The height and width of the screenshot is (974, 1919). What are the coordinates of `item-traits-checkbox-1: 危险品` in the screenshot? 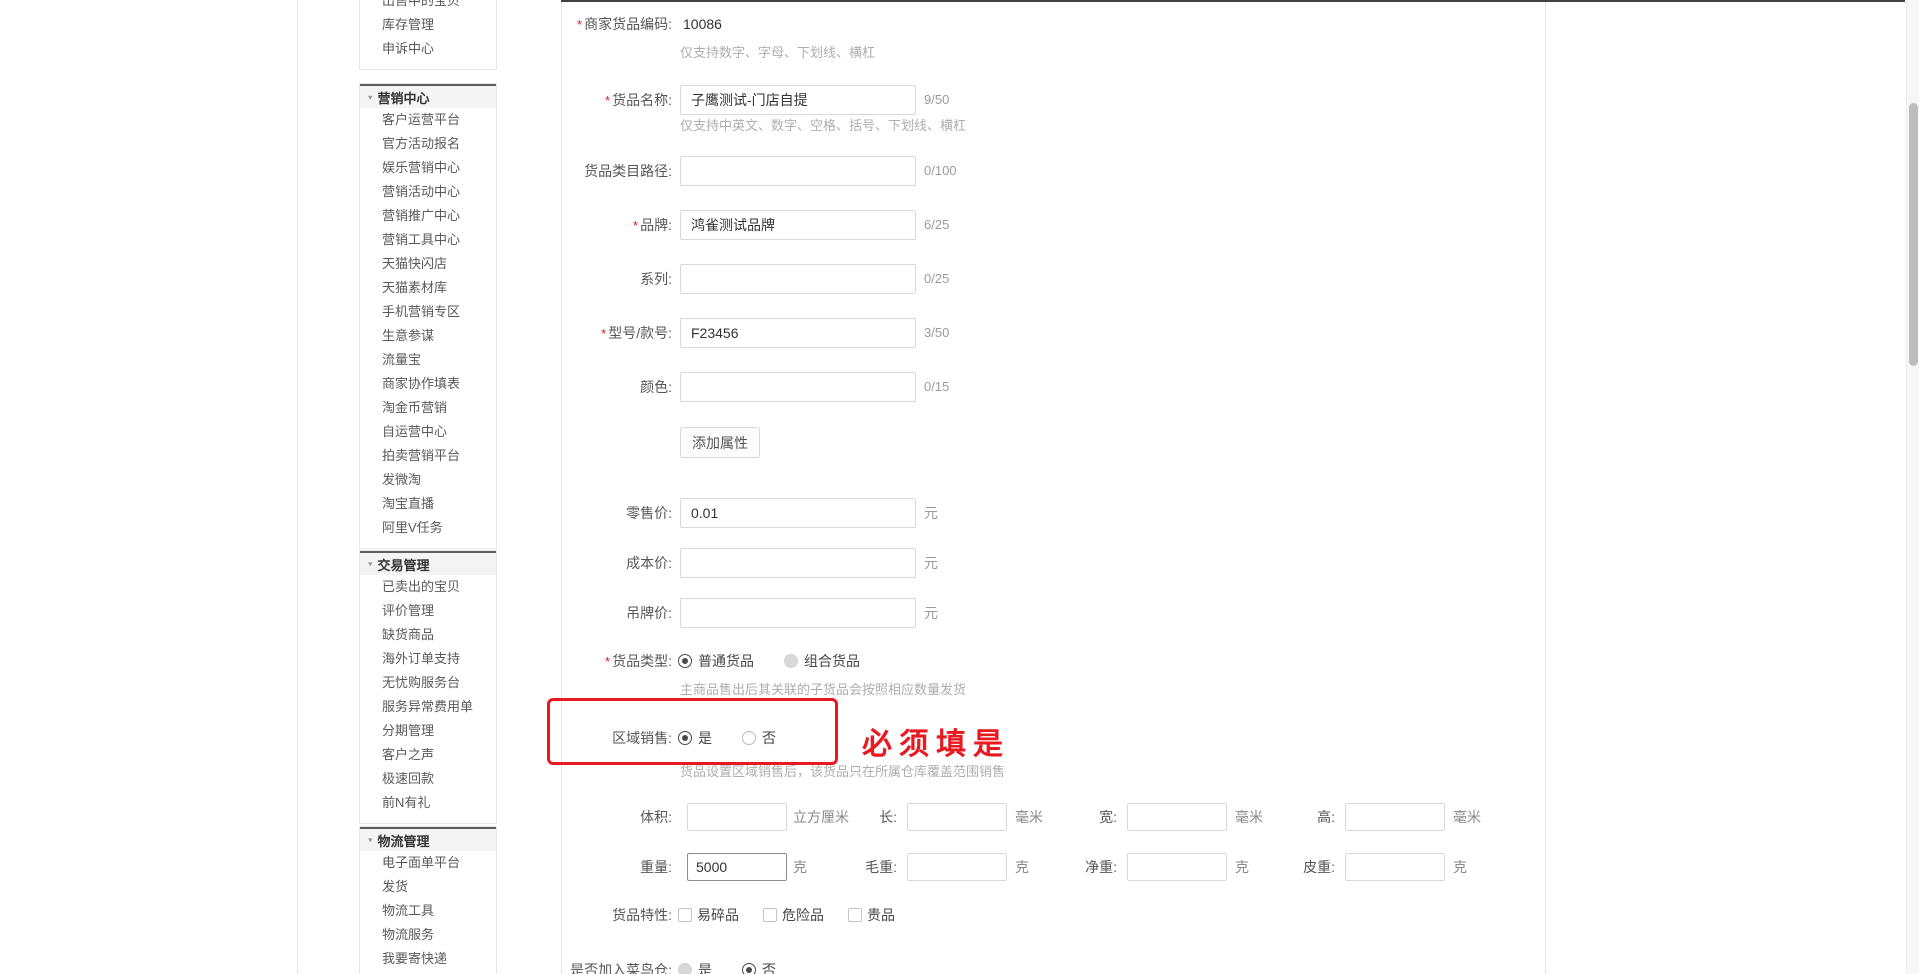 It's located at (793, 915).